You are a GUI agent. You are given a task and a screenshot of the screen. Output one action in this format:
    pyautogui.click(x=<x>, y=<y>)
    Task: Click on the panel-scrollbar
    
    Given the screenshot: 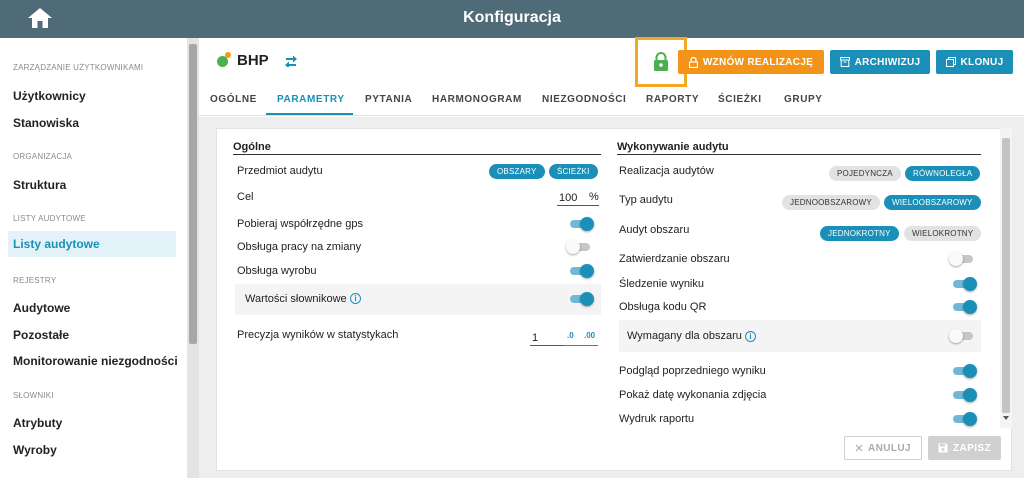 What is the action you would take?
    pyautogui.click(x=1006, y=278)
    